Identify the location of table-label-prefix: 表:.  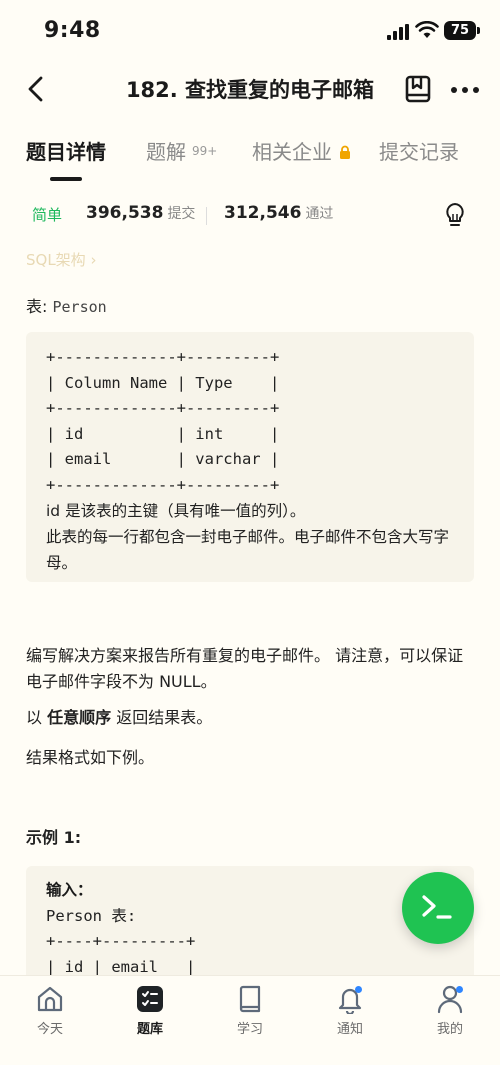
(39, 306).